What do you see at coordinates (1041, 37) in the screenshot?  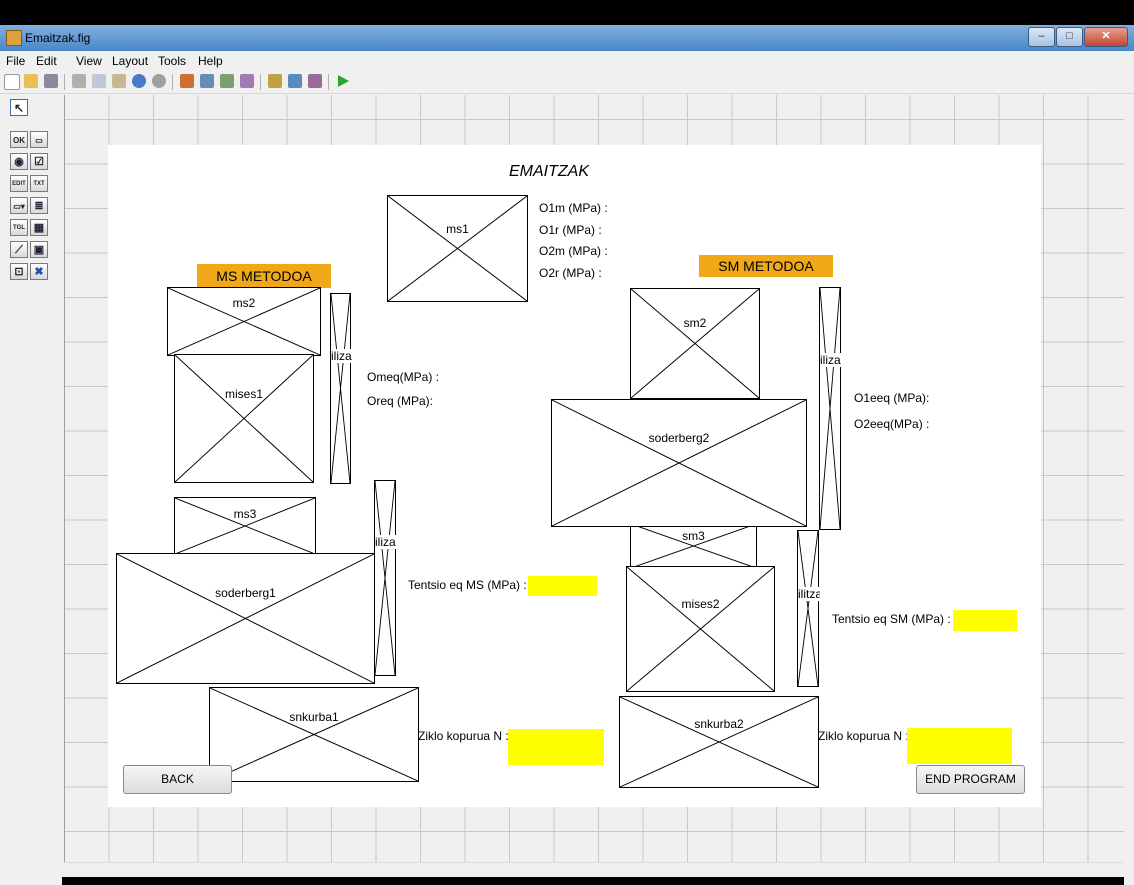 I see `minimize-button: –` at bounding box center [1041, 37].